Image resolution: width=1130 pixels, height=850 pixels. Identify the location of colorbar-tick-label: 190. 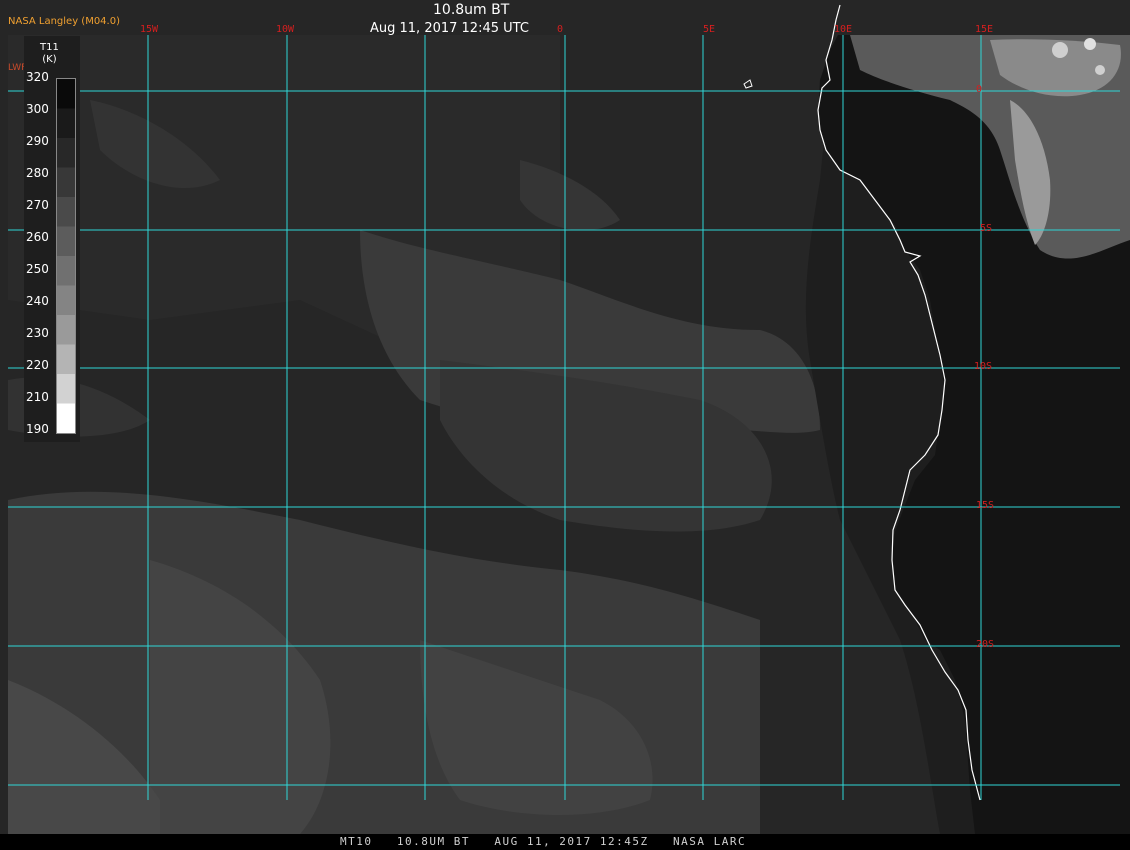
(37, 429).